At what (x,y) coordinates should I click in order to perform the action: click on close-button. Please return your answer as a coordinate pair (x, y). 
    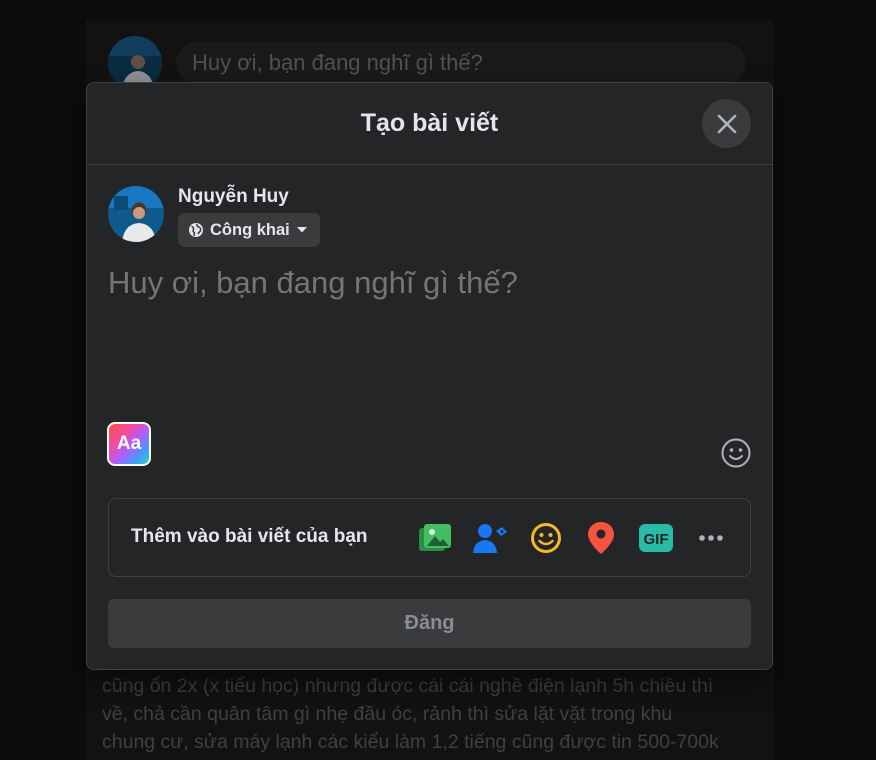
    Looking at the image, I should click on (726, 123).